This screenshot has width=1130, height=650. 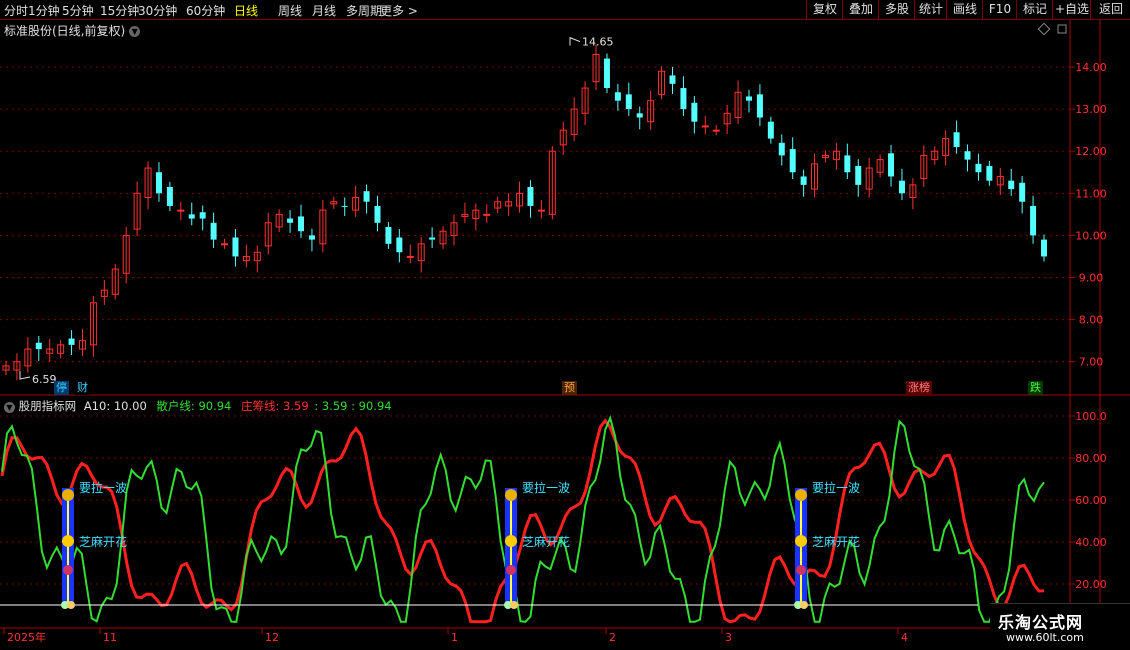 I want to click on low-price-label: 6.59, so click(x=44, y=379).